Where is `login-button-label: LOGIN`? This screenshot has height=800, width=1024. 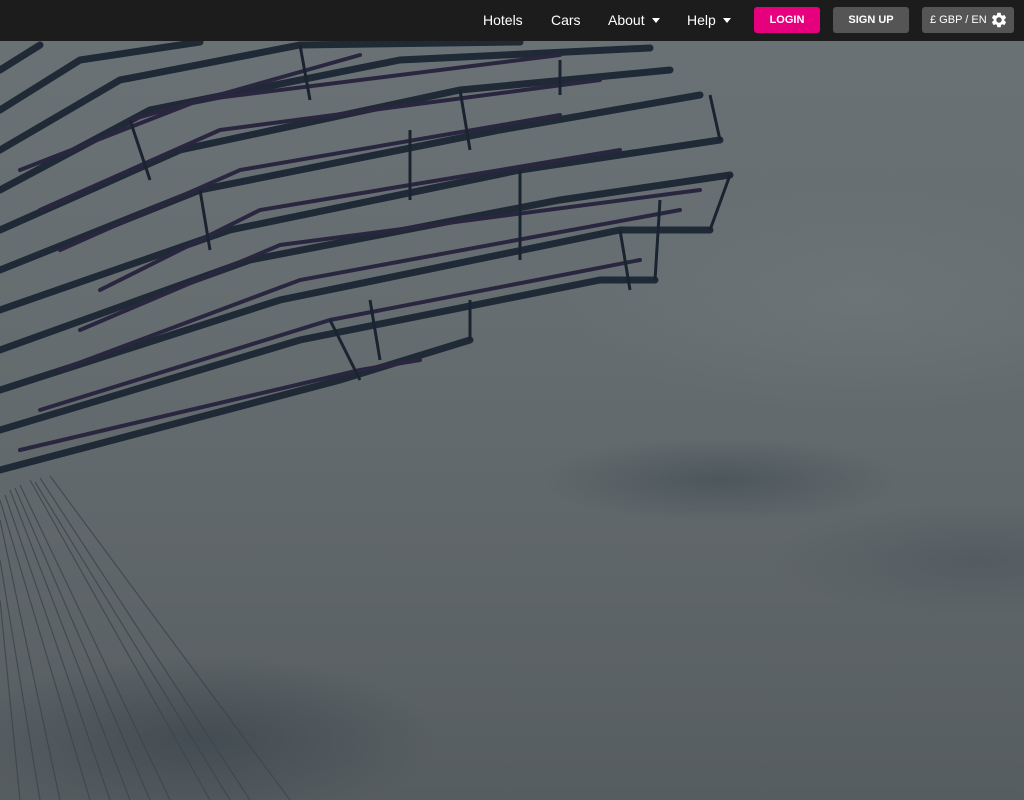
login-button-label: LOGIN is located at coordinates (787, 20).